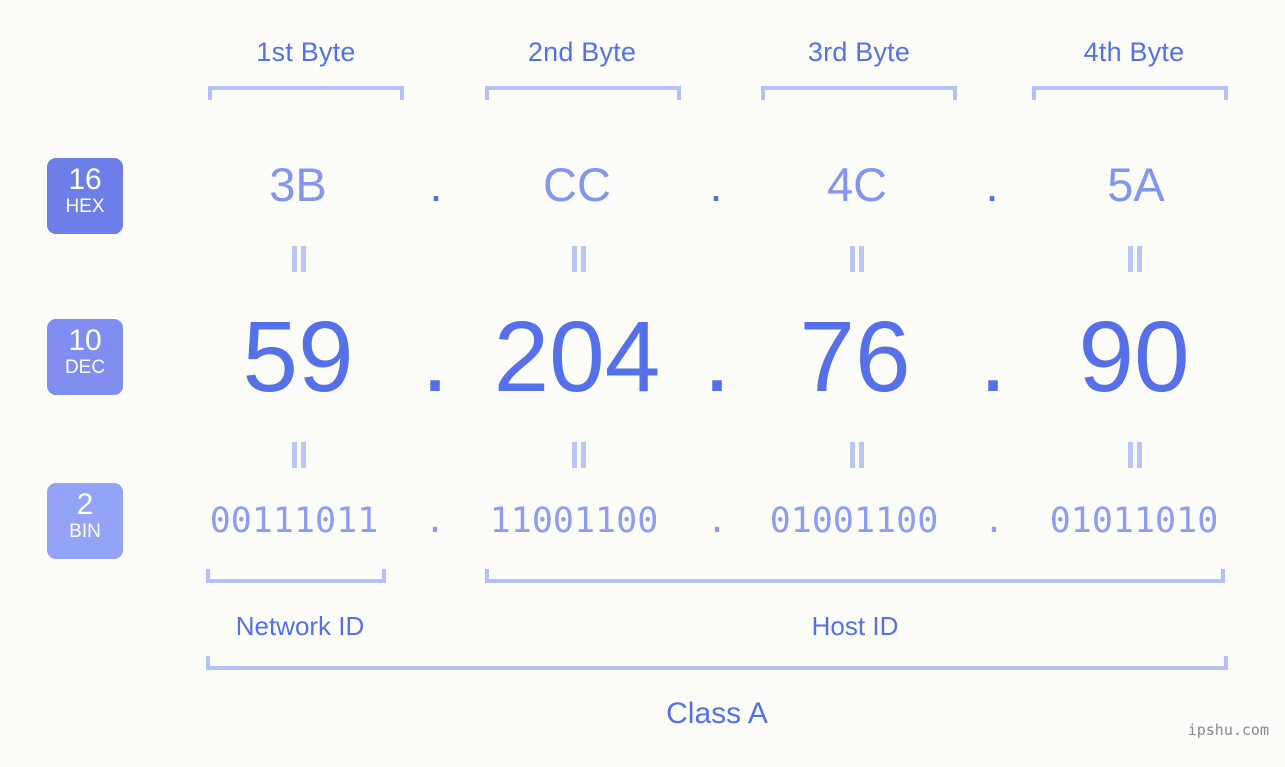  Describe the element at coordinates (294, 521) in the screenshot. I see `bin-value-byte-1: 00111011` at that location.